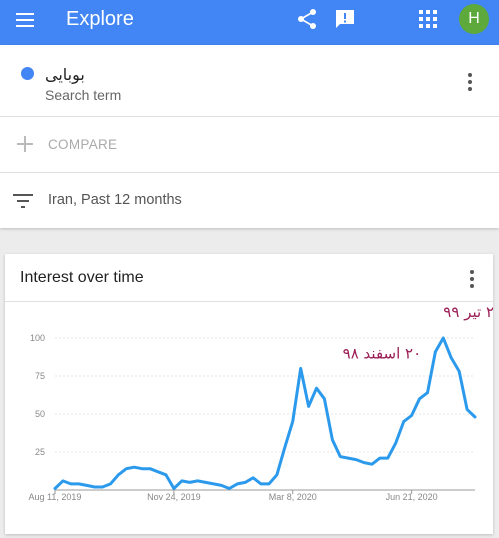  Describe the element at coordinates (345, 19) in the screenshot. I see `feedback-icon` at that location.